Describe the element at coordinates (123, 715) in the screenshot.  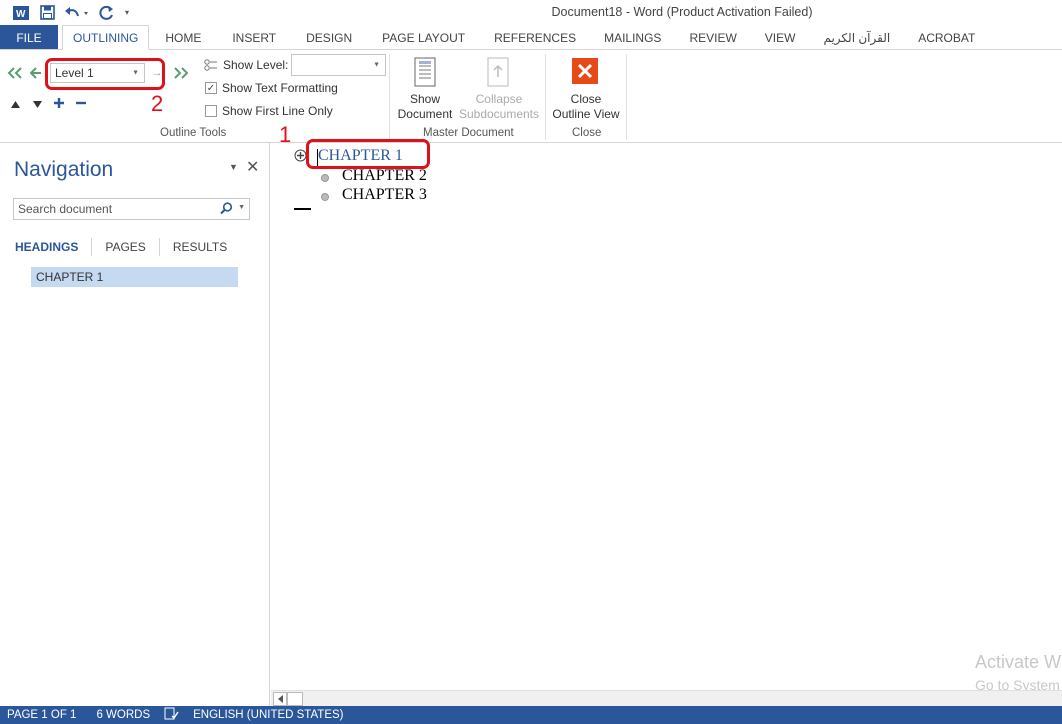
I see `word-count: 6 WORDS` at that location.